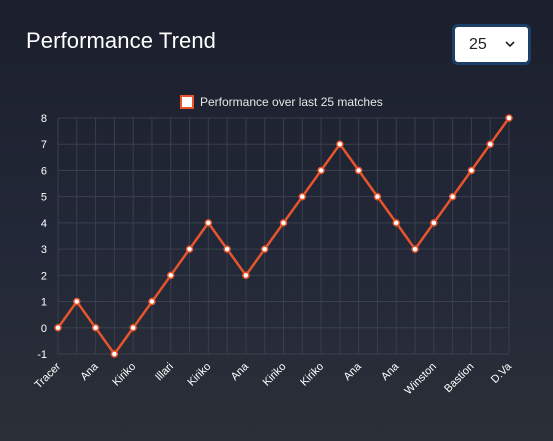 The image size is (553, 441). Describe the element at coordinates (164, 372) in the screenshot. I see `x-tick-label: Illari` at that location.